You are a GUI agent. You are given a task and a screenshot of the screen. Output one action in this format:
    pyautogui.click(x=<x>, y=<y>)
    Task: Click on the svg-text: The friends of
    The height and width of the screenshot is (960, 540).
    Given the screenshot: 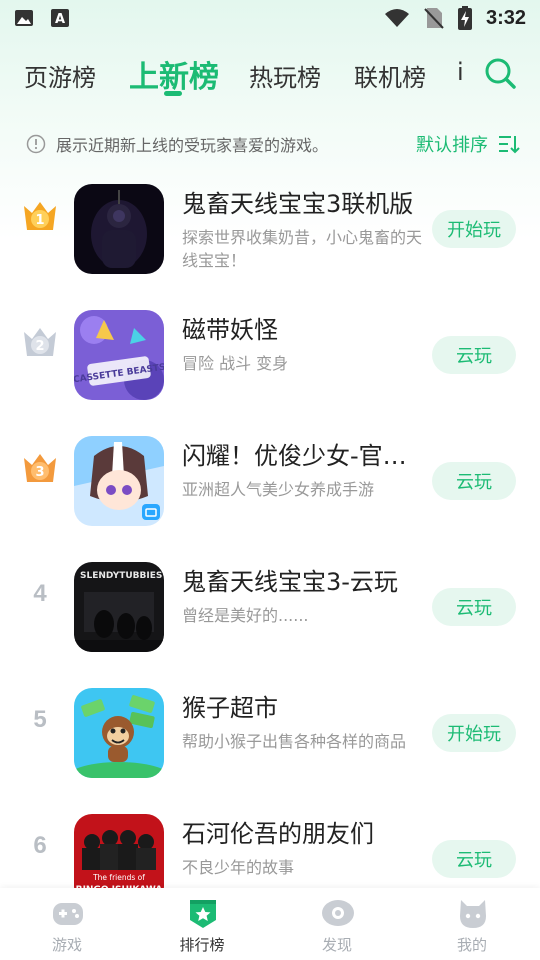 What is the action you would take?
    pyautogui.click(x=118, y=877)
    